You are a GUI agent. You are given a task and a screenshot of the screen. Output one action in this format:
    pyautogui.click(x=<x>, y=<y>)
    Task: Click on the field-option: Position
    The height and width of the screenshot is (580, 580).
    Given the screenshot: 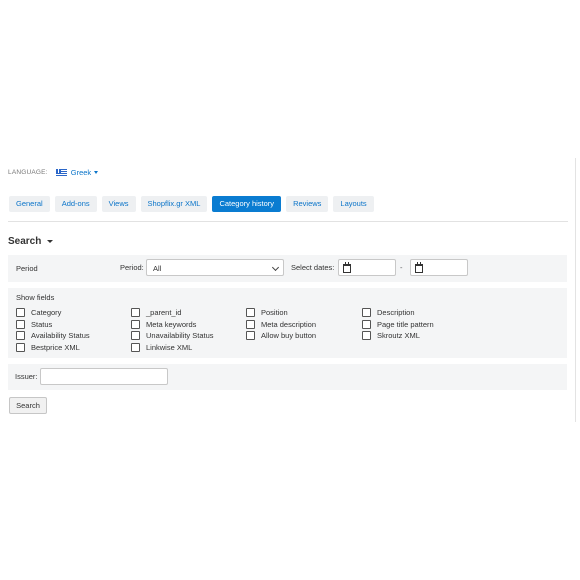 What is the action you would take?
    pyautogui.click(x=267, y=312)
    